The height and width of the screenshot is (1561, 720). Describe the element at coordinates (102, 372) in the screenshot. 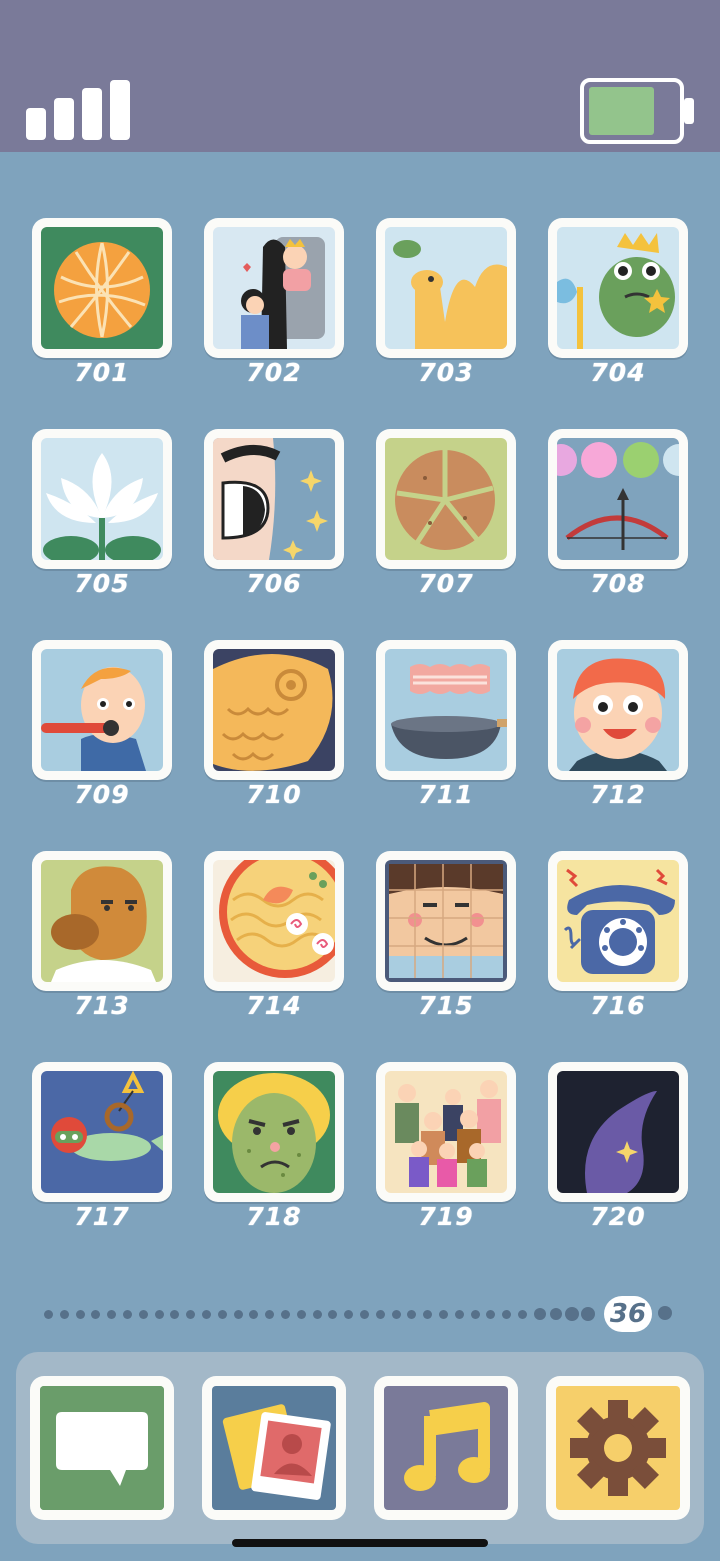

I see `level-number: 701` at that location.